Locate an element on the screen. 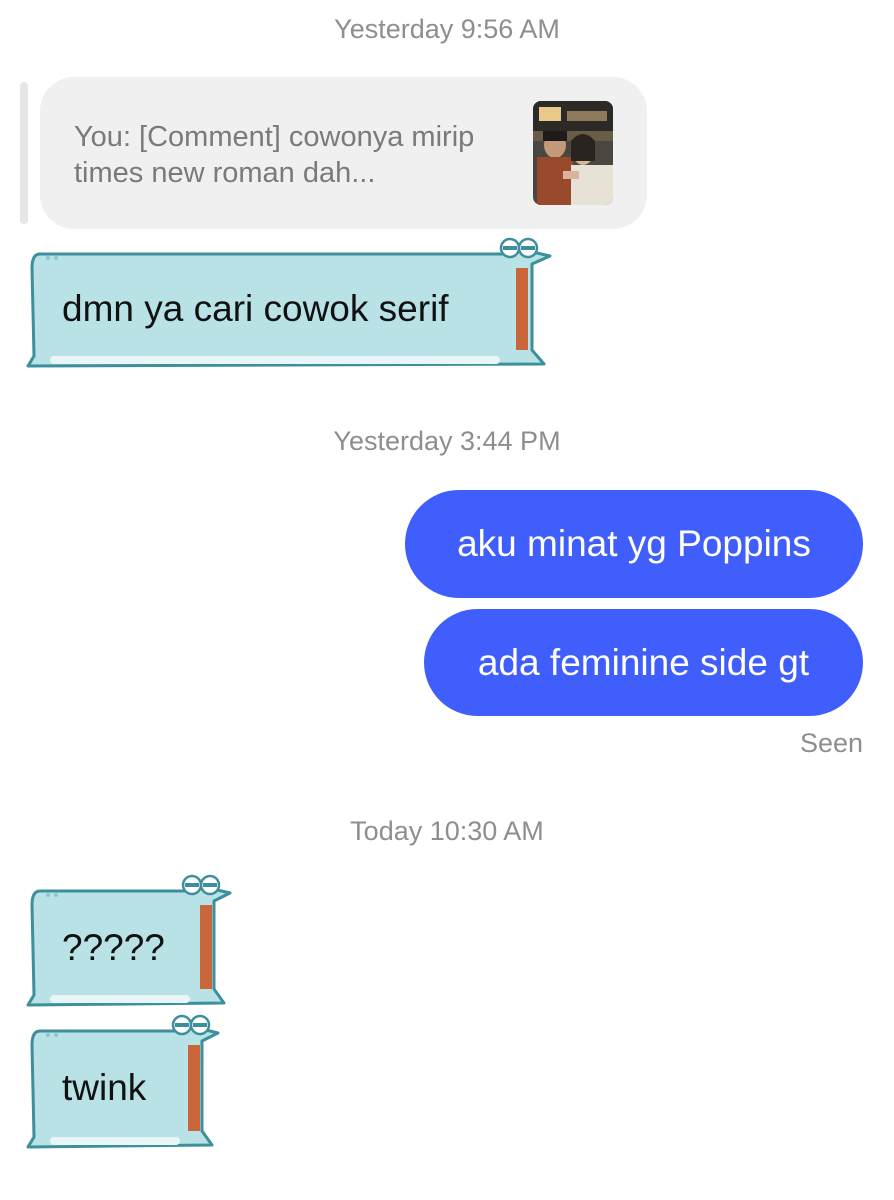 The width and height of the screenshot is (894, 1200). message-text: twink is located at coordinates (104, 1087).